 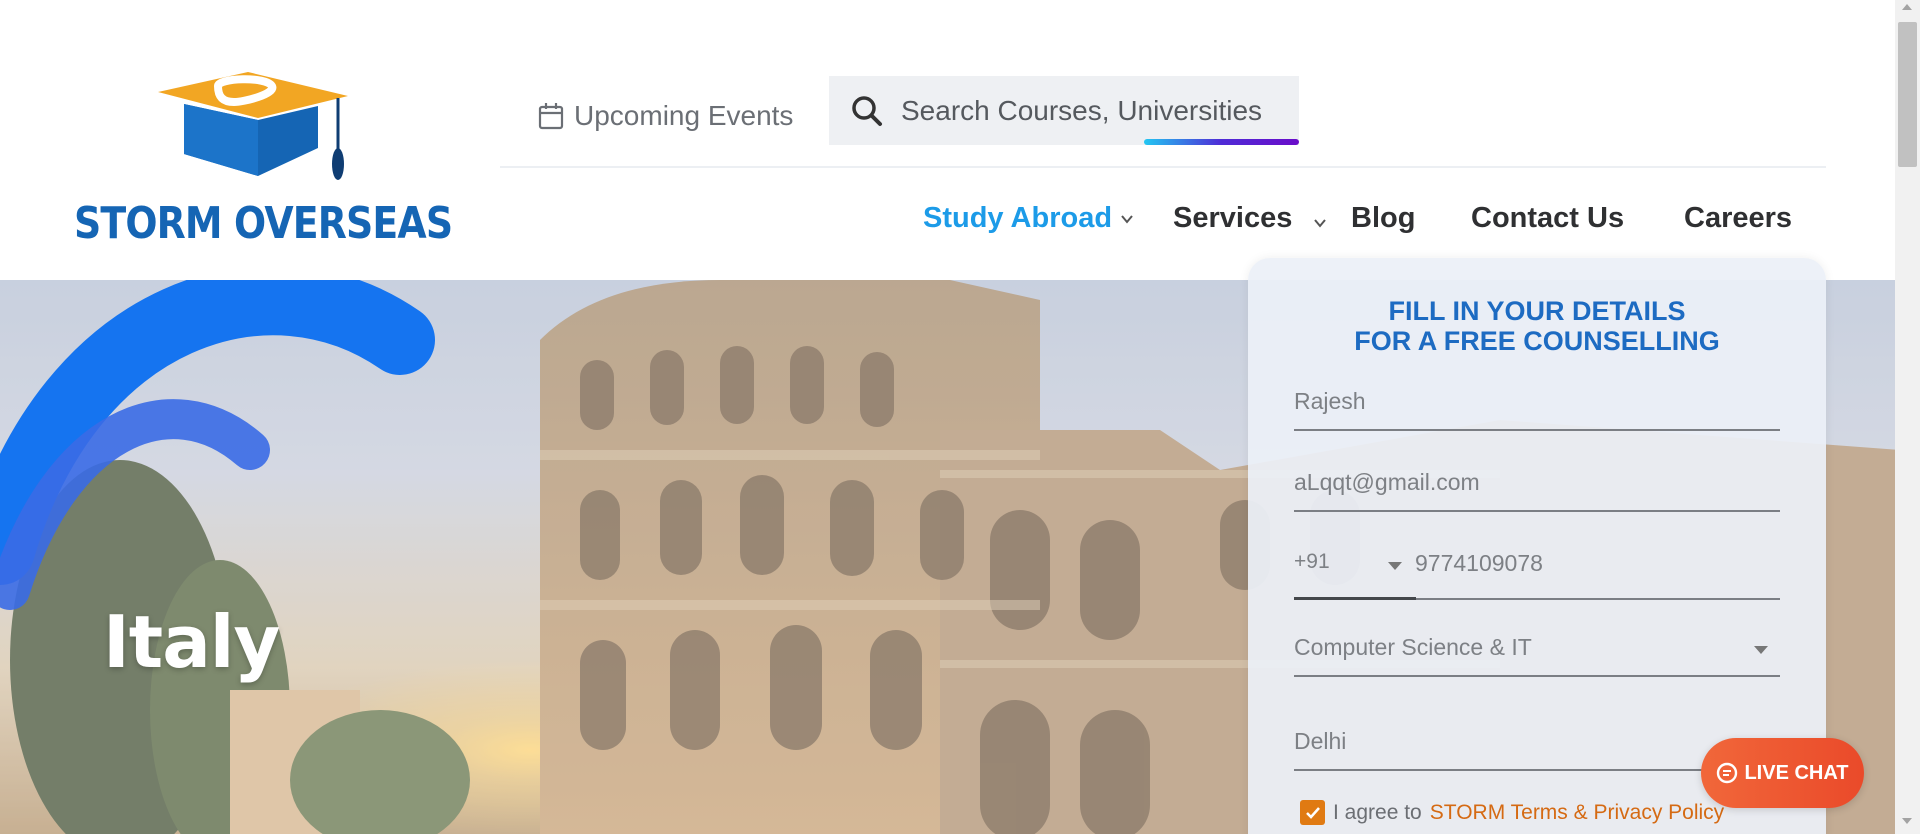 I want to click on nav-study-abroad: Study Abroad, so click(x=1028, y=218).